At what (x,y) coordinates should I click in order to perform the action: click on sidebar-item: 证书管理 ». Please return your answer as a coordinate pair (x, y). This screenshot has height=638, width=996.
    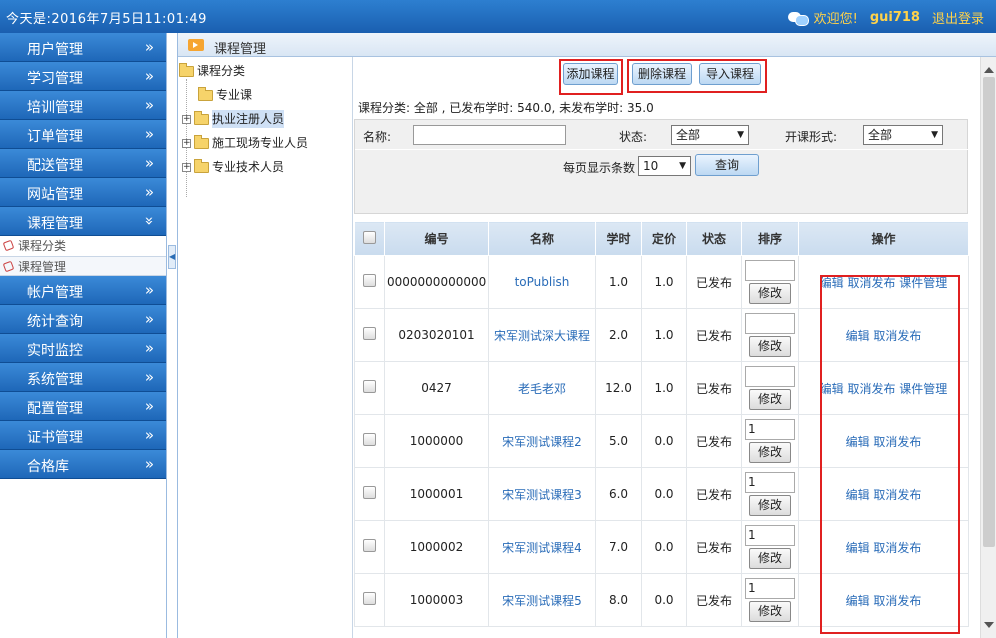
    Looking at the image, I should click on (83, 435).